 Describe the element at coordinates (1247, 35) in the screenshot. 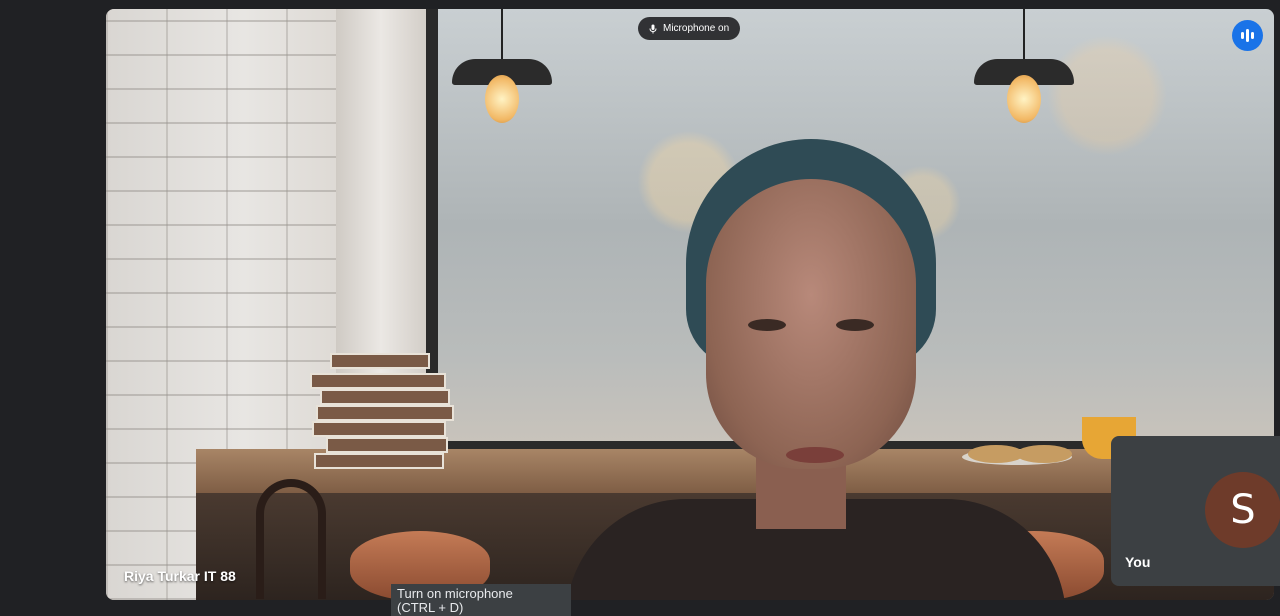

I see `audio-level-icon` at that location.